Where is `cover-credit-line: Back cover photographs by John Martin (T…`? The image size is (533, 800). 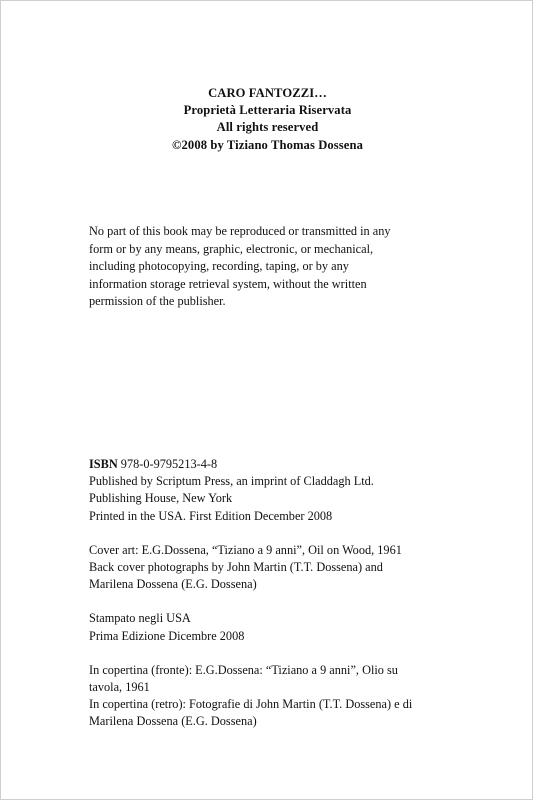 cover-credit-line: Back cover photographs by John Martin (T… is located at coordinates (236, 567).